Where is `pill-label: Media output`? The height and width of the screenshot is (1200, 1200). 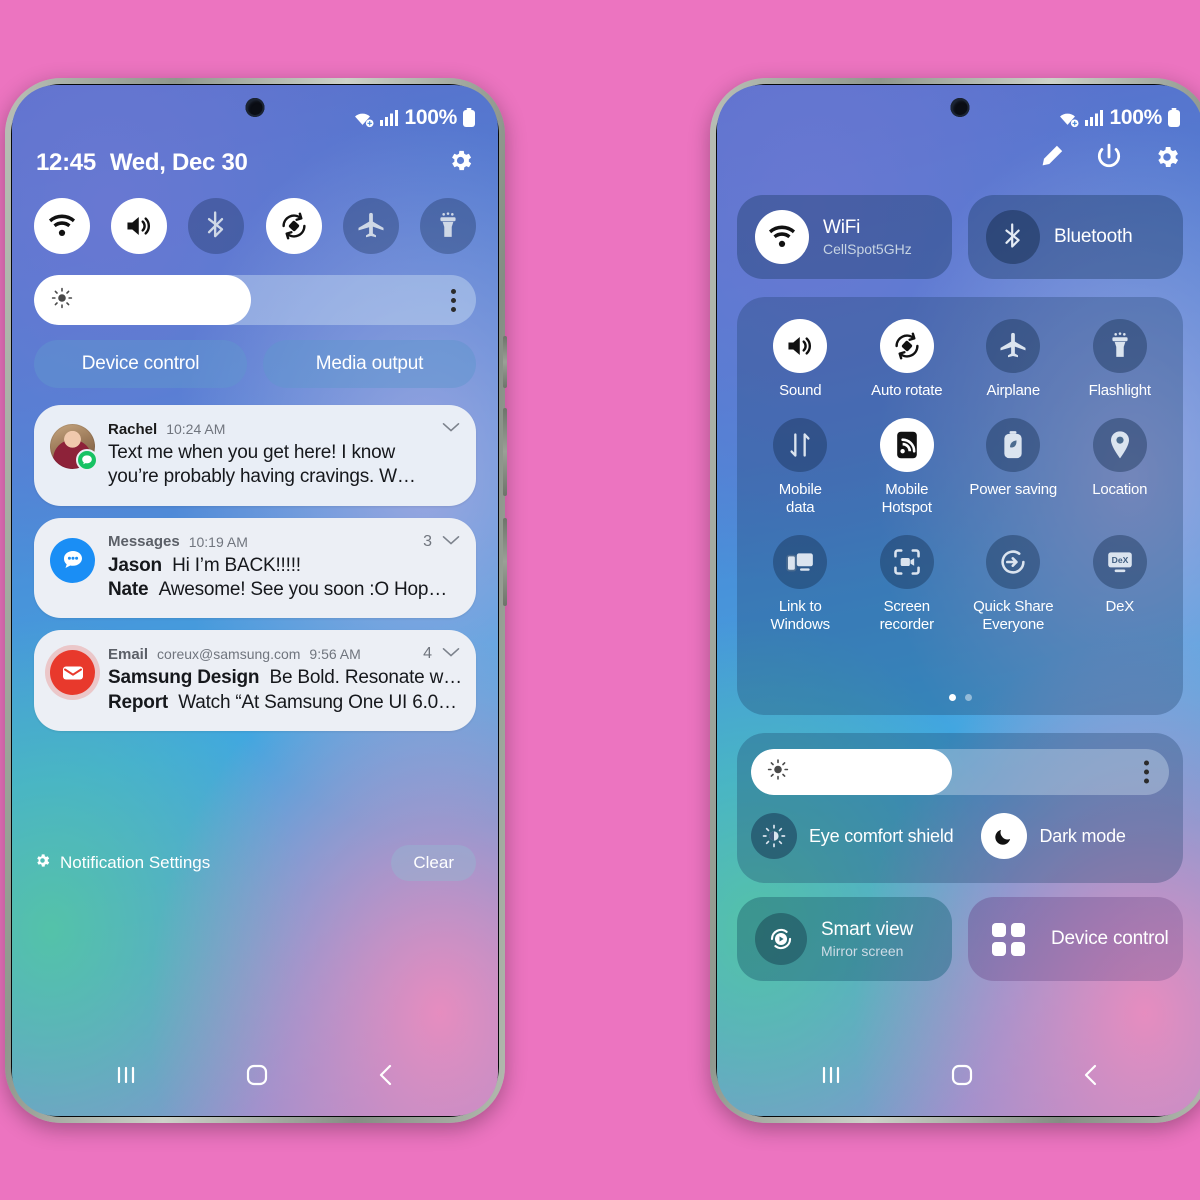 pill-label: Media output is located at coordinates (369, 363).